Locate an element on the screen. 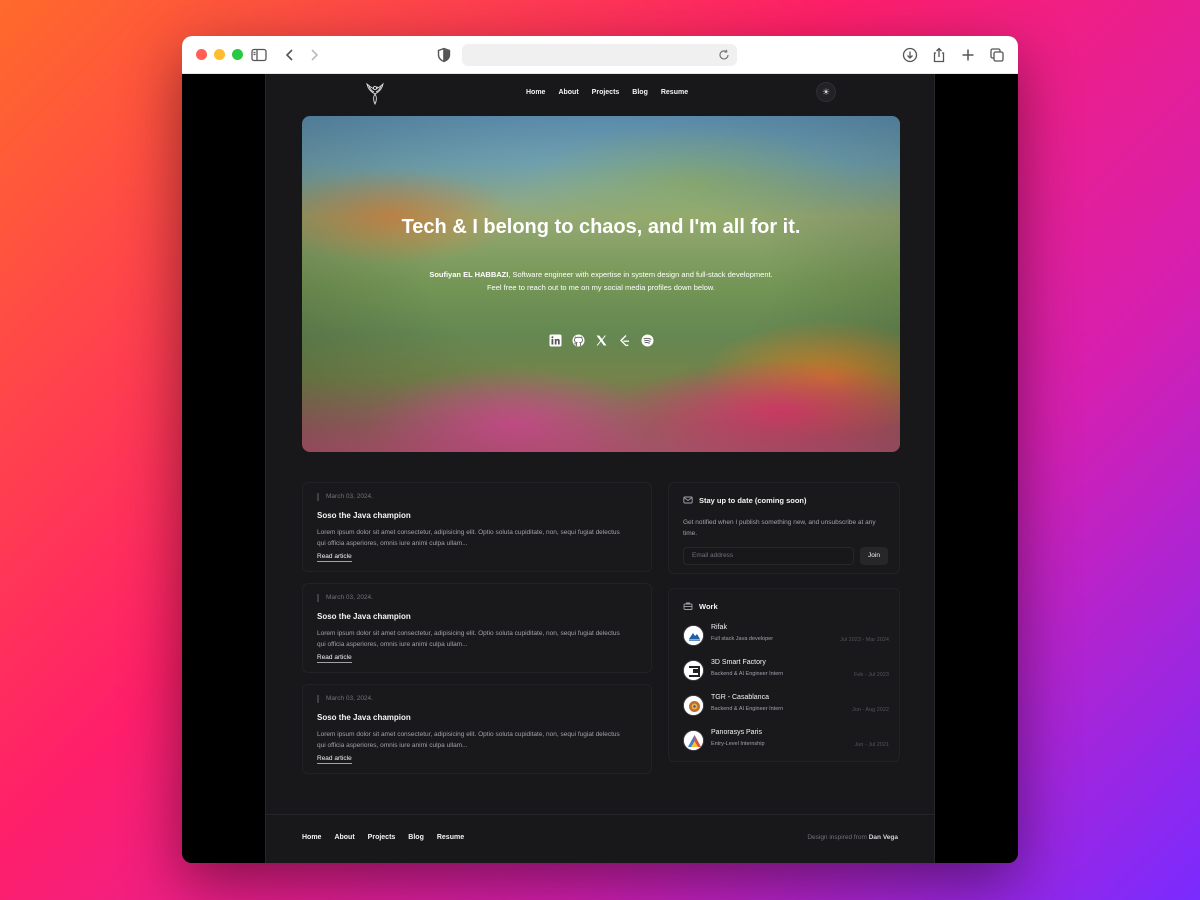 The width and height of the screenshot is (1200, 900). footer-links: Home About Projects Blog Resume is located at coordinates (383, 837).